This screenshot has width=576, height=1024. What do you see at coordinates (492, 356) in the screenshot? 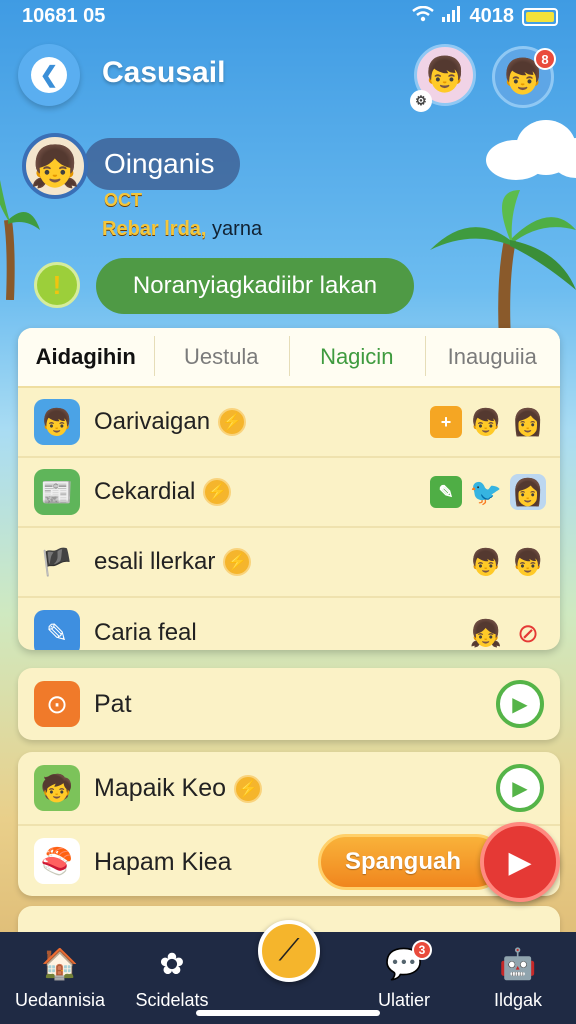
I see `tab-4: Inauguiia` at bounding box center [492, 356].